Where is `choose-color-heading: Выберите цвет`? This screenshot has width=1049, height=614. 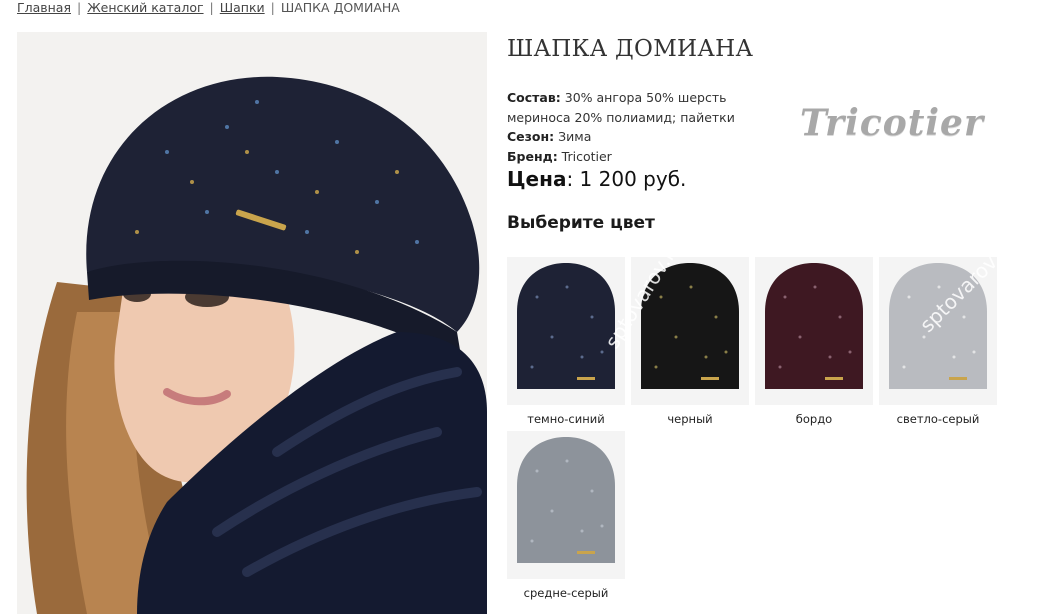
choose-color-heading: Выберите цвет is located at coordinates (581, 223).